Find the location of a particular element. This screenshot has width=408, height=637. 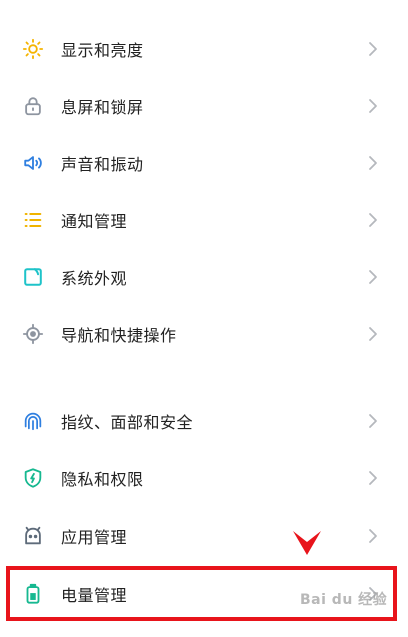

list-icon is located at coordinates (33, 220).